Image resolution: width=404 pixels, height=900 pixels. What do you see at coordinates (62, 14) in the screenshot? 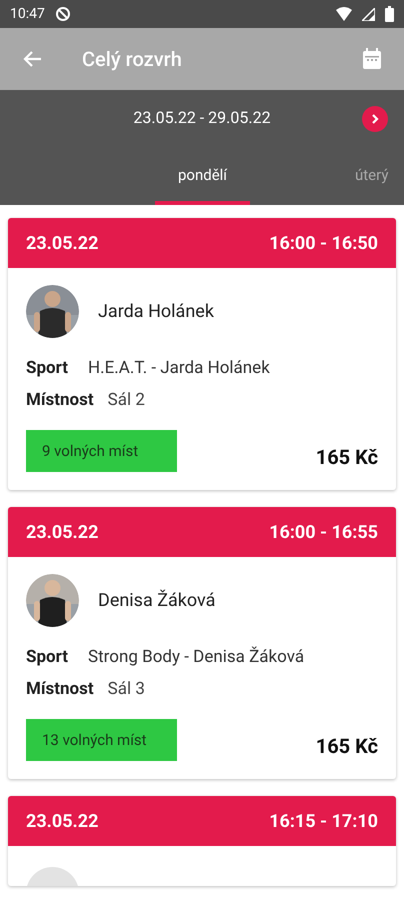
I see `sync-off-icon` at bounding box center [62, 14].